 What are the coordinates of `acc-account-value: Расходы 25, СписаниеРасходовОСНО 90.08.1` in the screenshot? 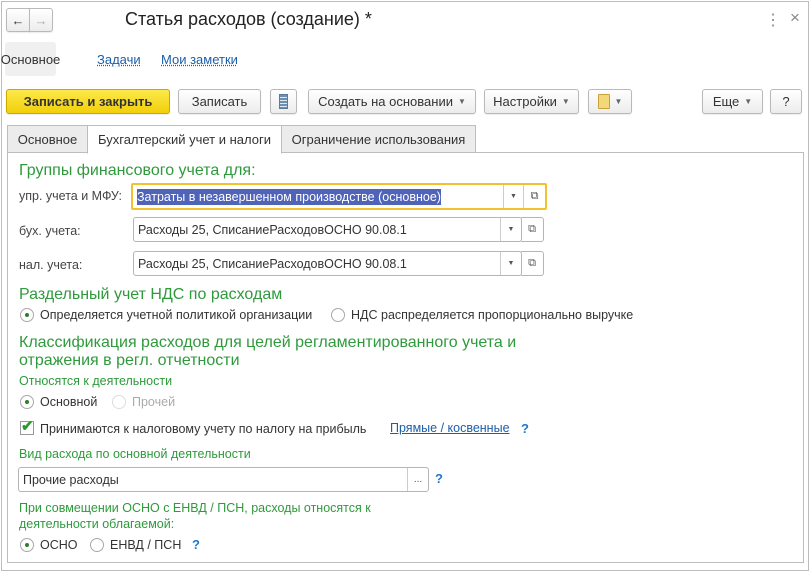 It's located at (272, 229).